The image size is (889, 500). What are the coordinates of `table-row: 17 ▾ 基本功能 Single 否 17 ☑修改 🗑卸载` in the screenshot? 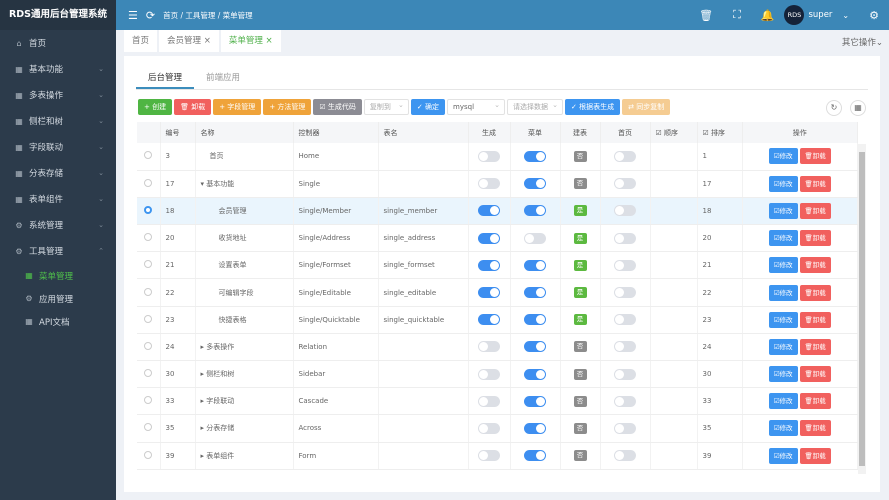 It's located at (497, 184).